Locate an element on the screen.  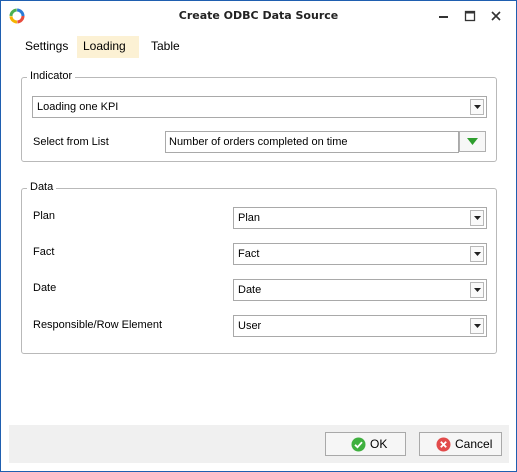
cancel-label: Cancel is located at coordinates (474, 444).